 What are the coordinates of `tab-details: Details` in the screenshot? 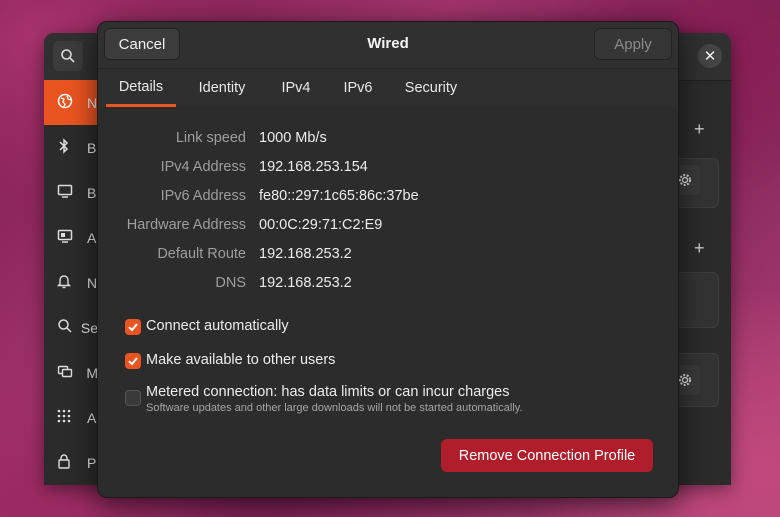 It's located at (141, 88).